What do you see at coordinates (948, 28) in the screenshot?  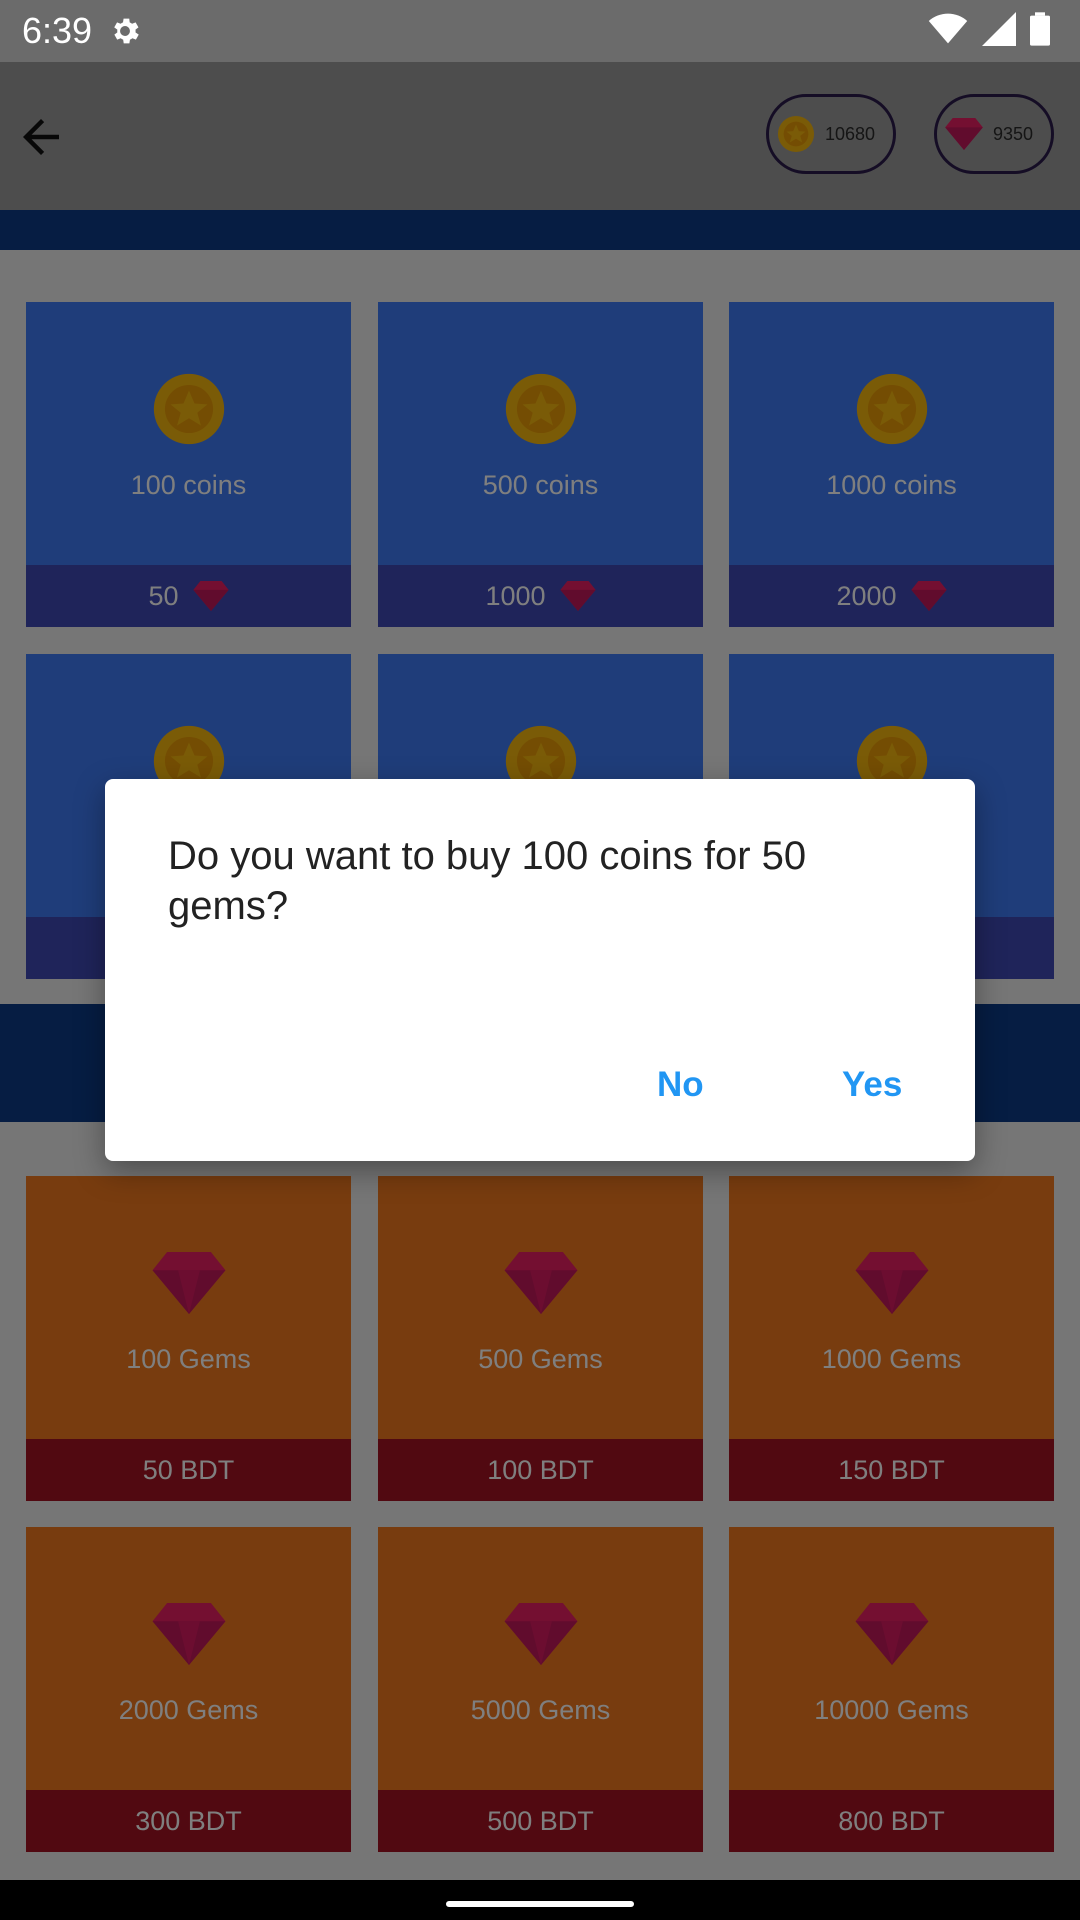 I see `wifi-icon` at bounding box center [948, 28].